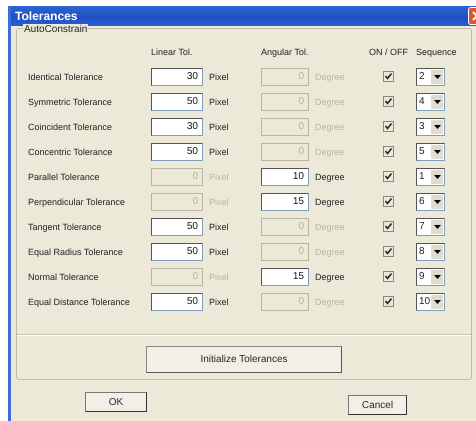  What do you see at coordinates (64, 277) in the screenshot?
I see `row-label: Normal Tolerance` at bounding box center [64, 277].